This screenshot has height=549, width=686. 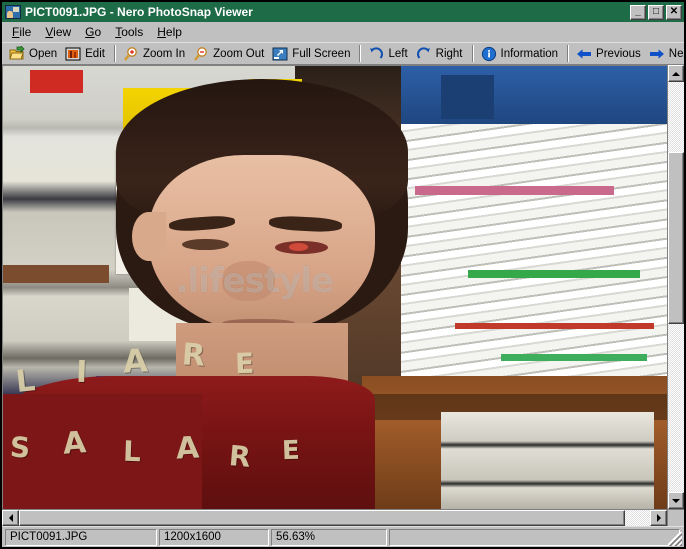 I want to click on toolbar-button-edit: Edit, so click(x=86, y=53).